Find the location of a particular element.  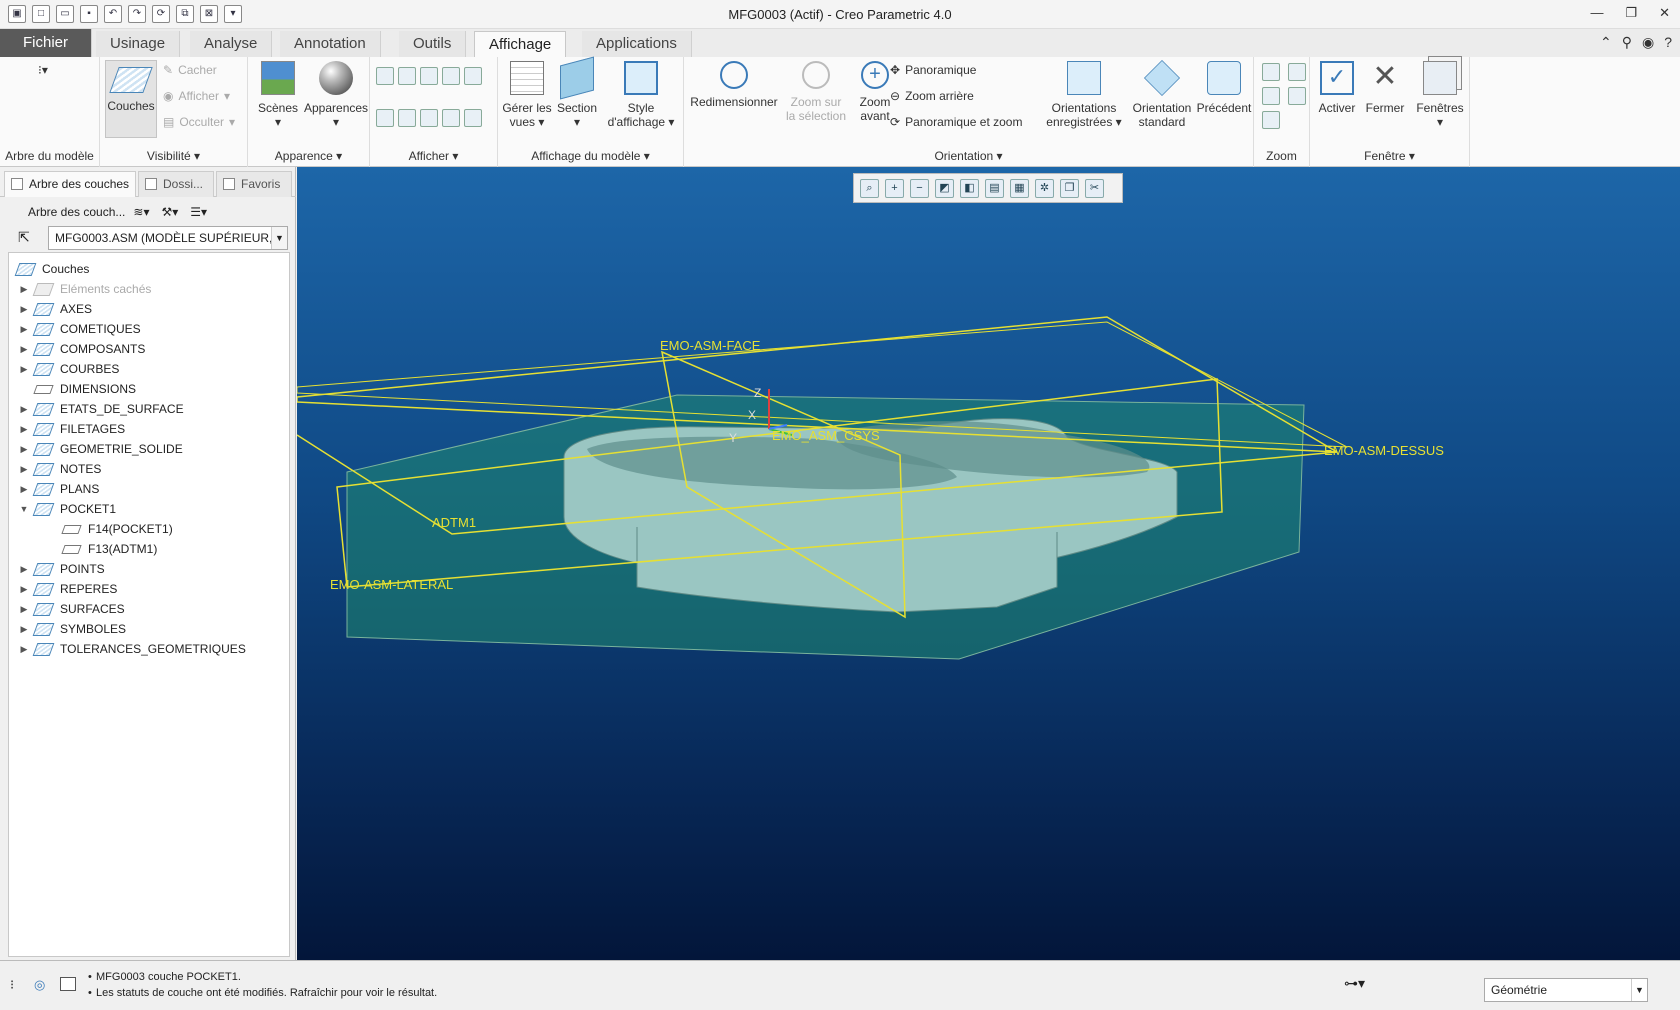

zoom-selection-small-icon is located at coordinates (1271, 120).